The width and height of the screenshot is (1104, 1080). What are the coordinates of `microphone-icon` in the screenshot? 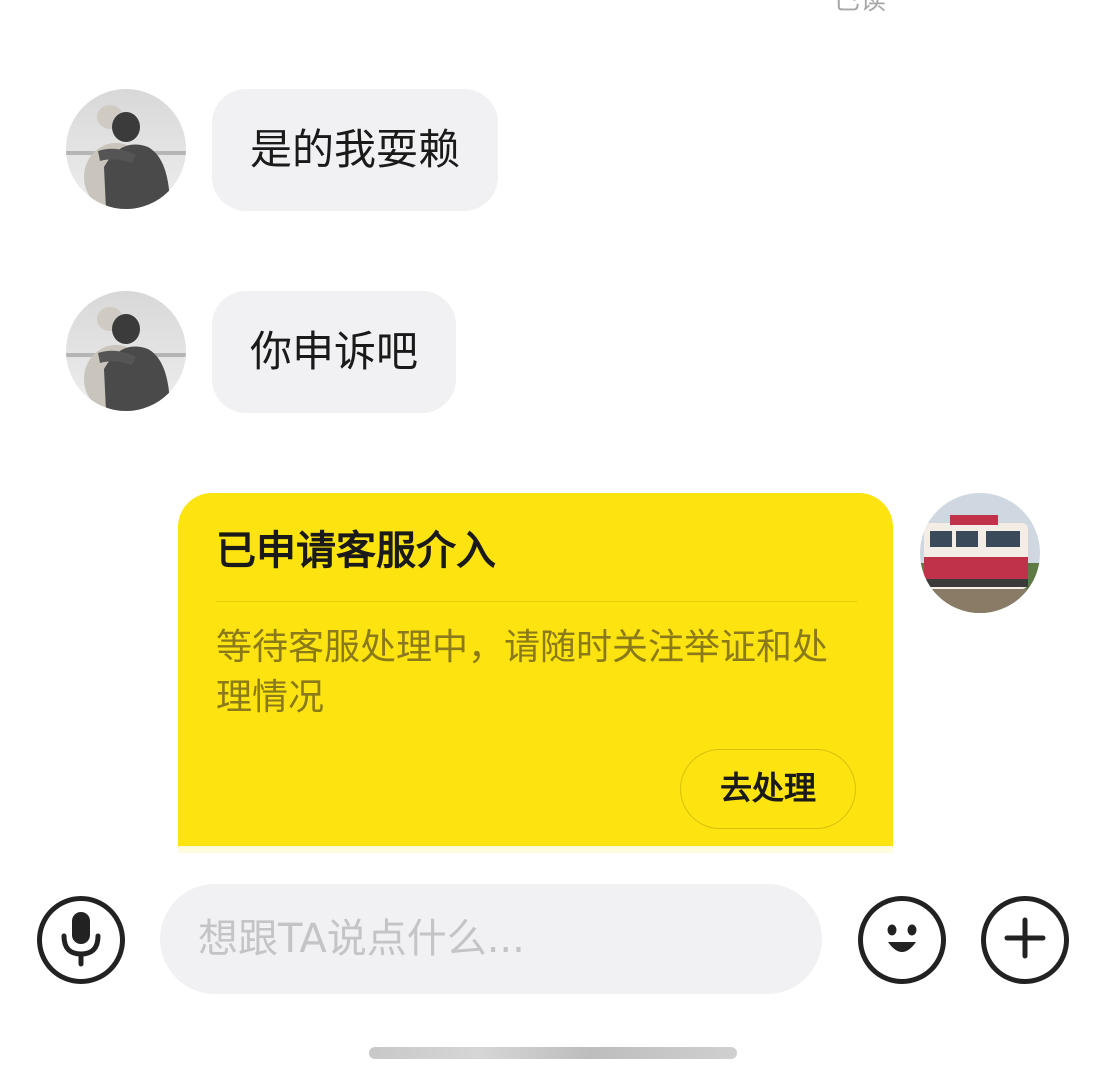 It's located at (81, 940).